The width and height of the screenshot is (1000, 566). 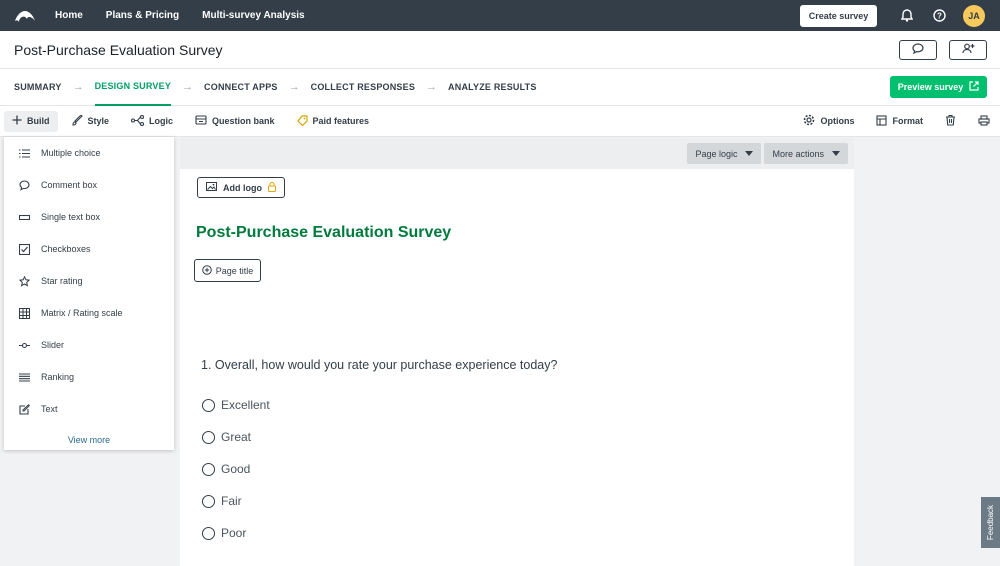 What do you see at coordinates (930, 87) in the screenshot?
I see `preview-survey-label: Preview survey` at bounding box center [930, 87].